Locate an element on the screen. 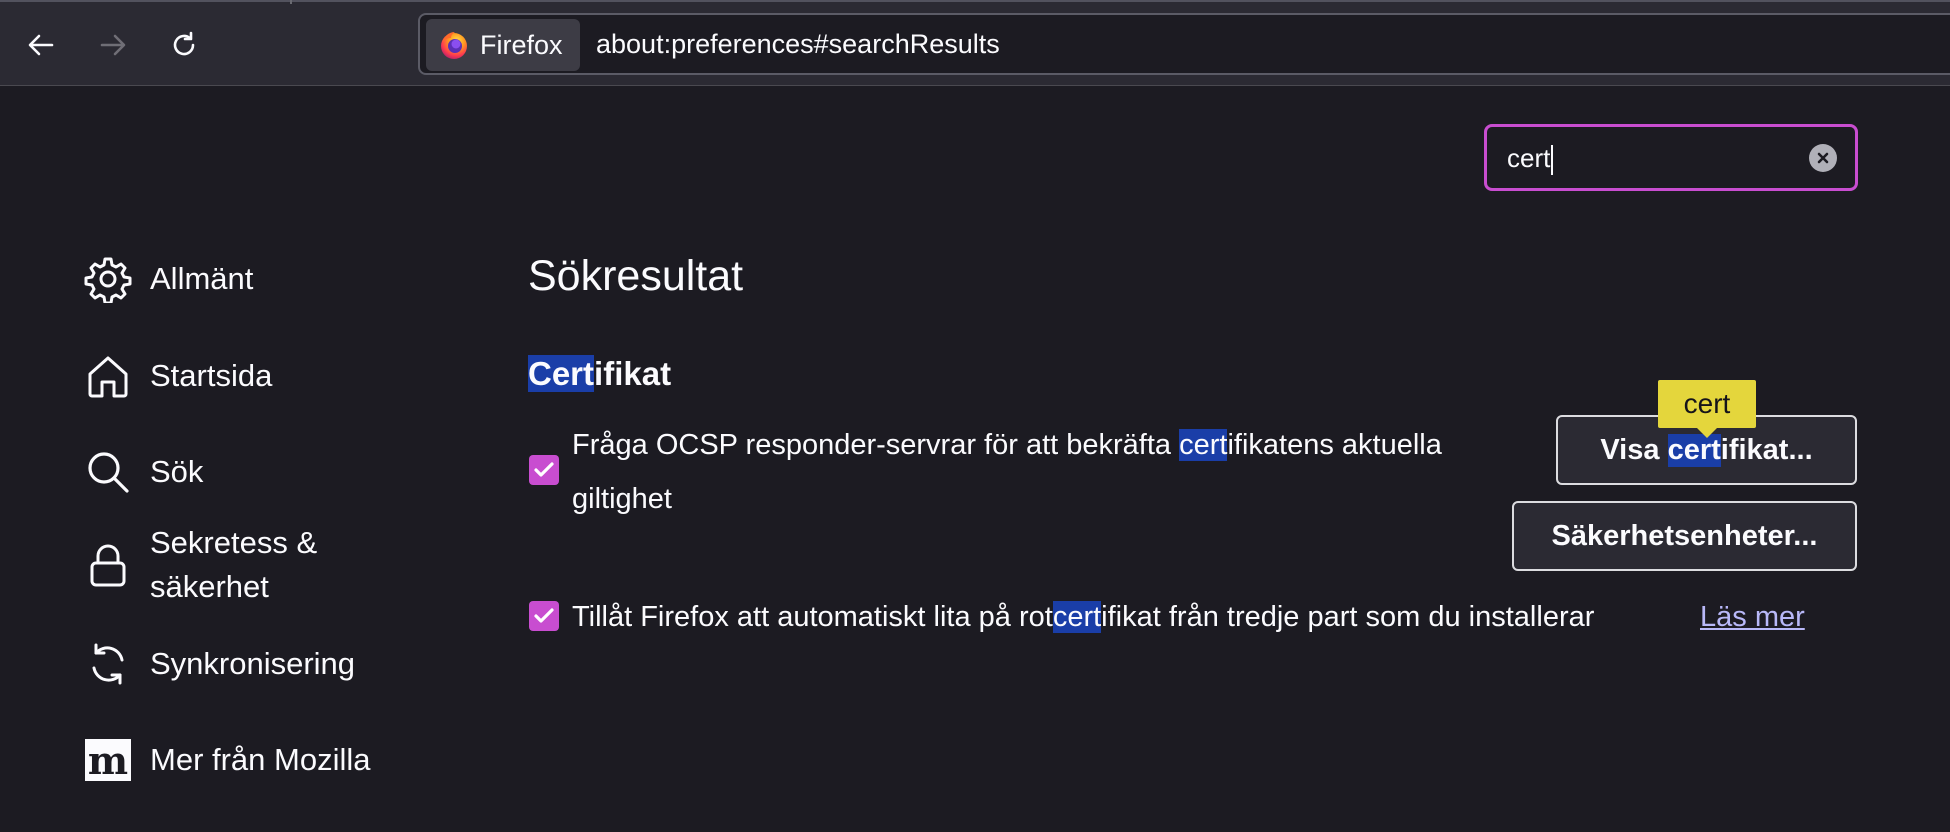 The height and width of the screenshot is (832, 1950). sidebar-item-more-from-mozilla: m Mer från Mozilla is located at coordinates (225, 760).